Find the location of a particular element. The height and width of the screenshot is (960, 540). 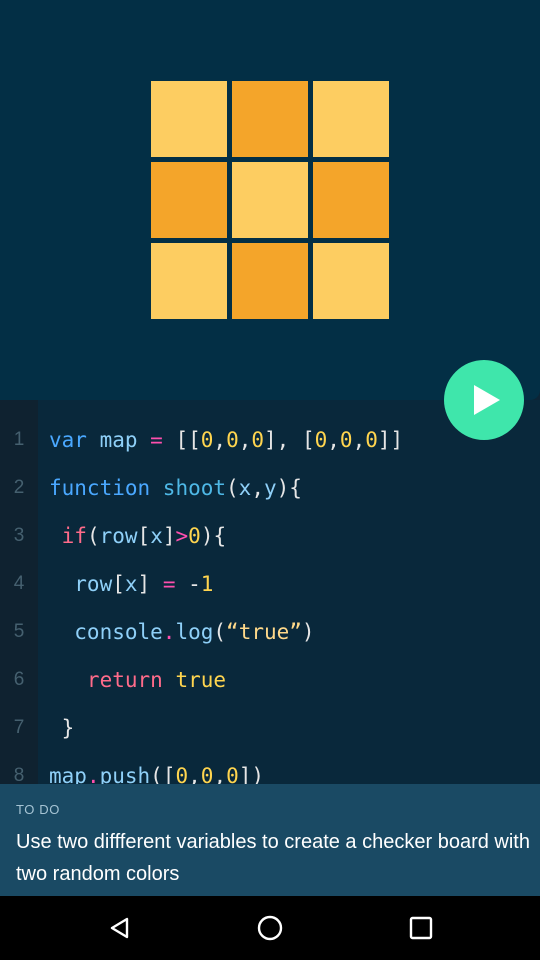

line-number: 3 is located at coordinates (19, 535).